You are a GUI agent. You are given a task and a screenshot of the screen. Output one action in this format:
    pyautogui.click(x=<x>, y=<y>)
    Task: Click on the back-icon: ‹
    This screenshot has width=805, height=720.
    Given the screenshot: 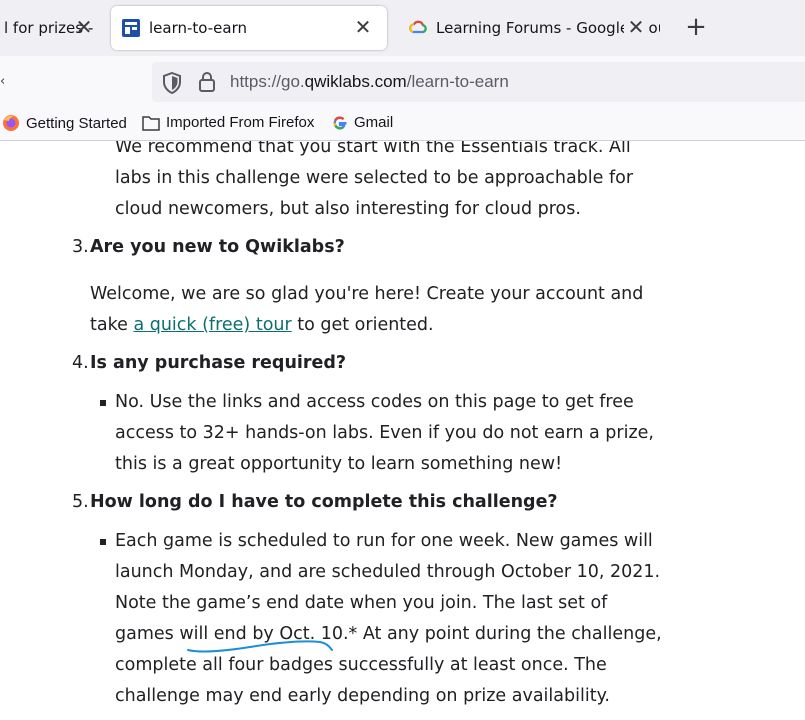 What is the action you would take?
    pyautogui.click(x=2, y=81)
    